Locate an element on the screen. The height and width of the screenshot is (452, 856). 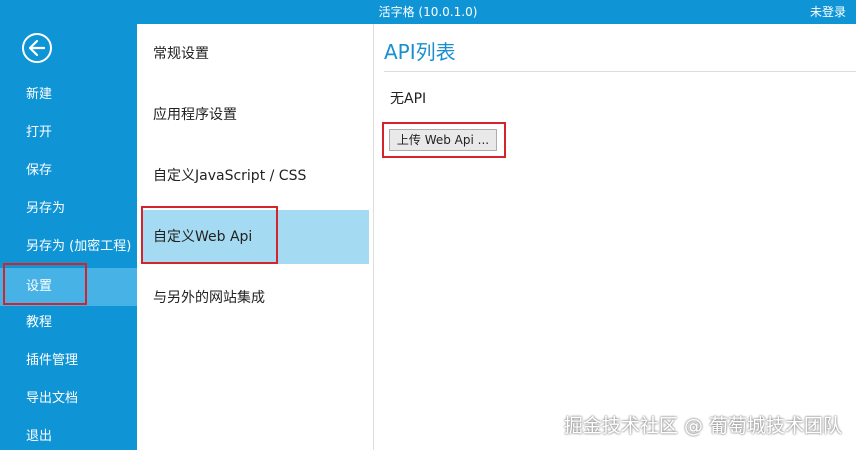
nav-item-save-as-encrypted: 另存为 (加密工程) is located at coordinates (68, 247).